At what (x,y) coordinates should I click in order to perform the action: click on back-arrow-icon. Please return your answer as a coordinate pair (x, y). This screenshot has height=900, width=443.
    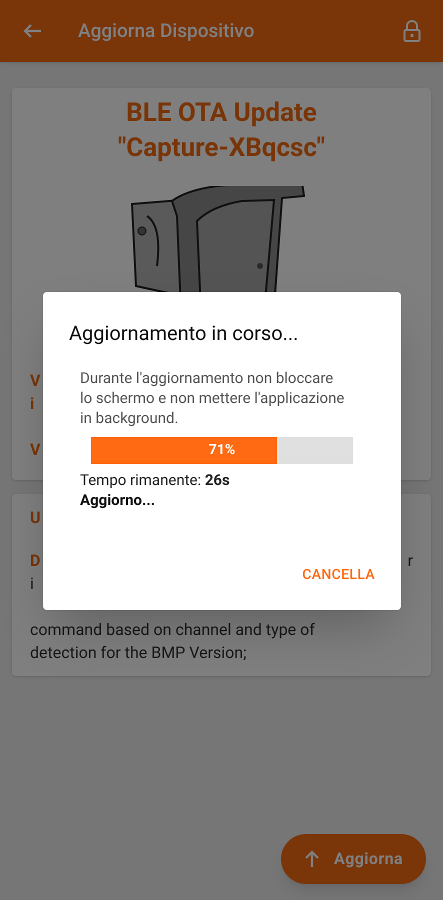
    Looking at the image, I should click on (32, 31).